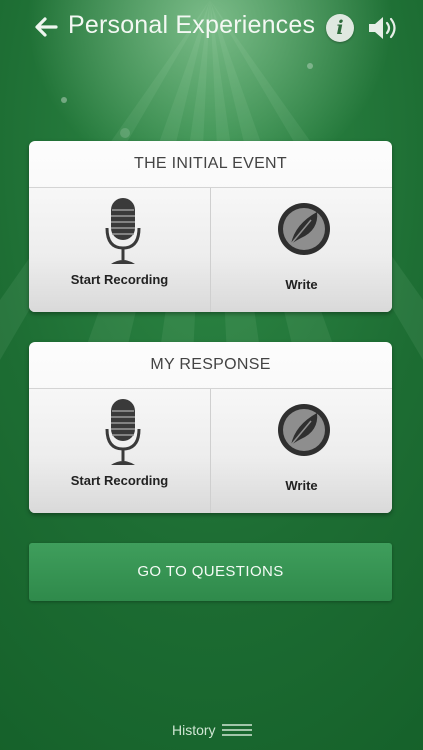  Describe the element at coordinates (194, 730) in the screenshot. I see `history-label: History` at that location.